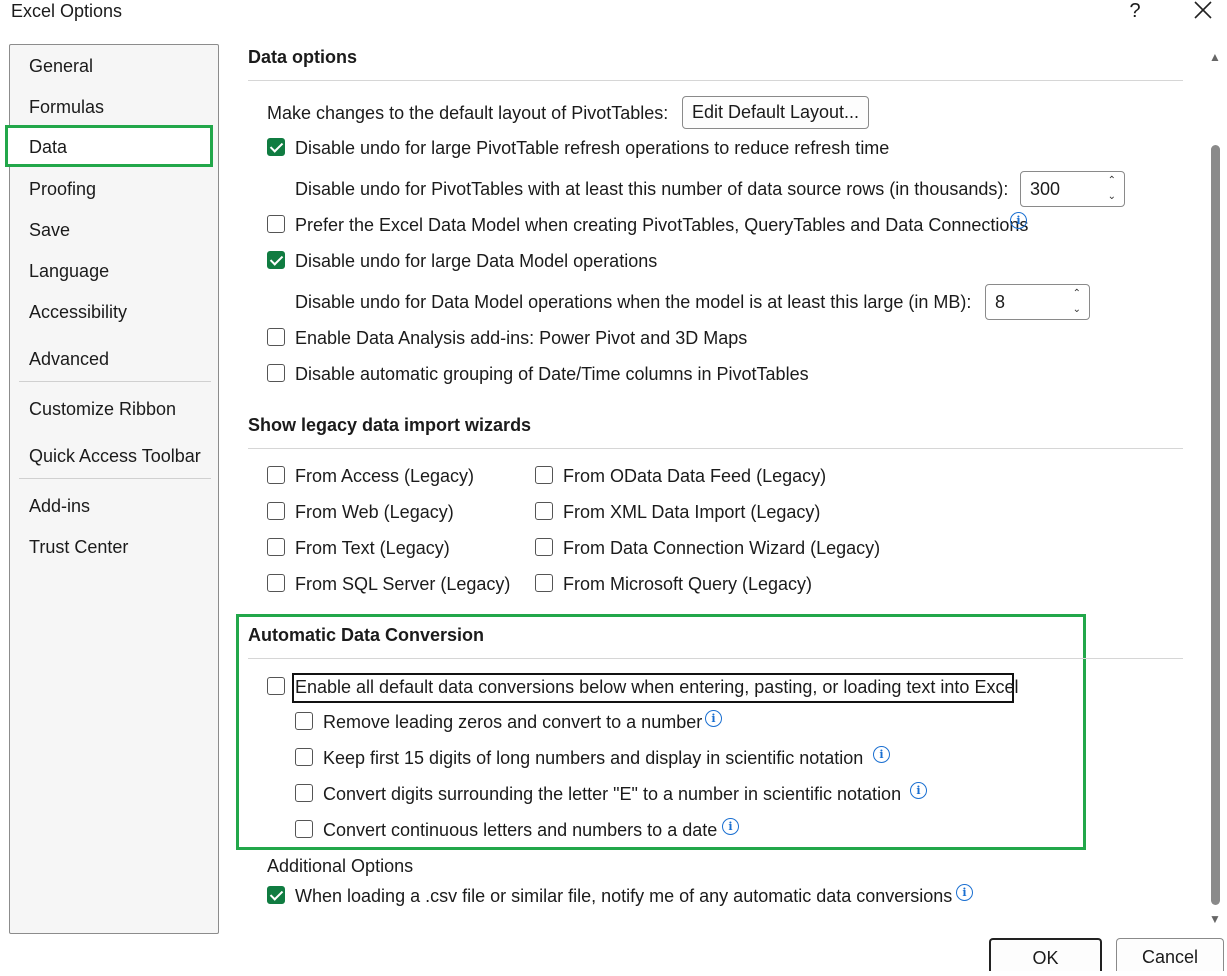 This screenshot has height=976, width=1227. I want to click on sidebar-item-proofing: Proofing, so click(62, 189).